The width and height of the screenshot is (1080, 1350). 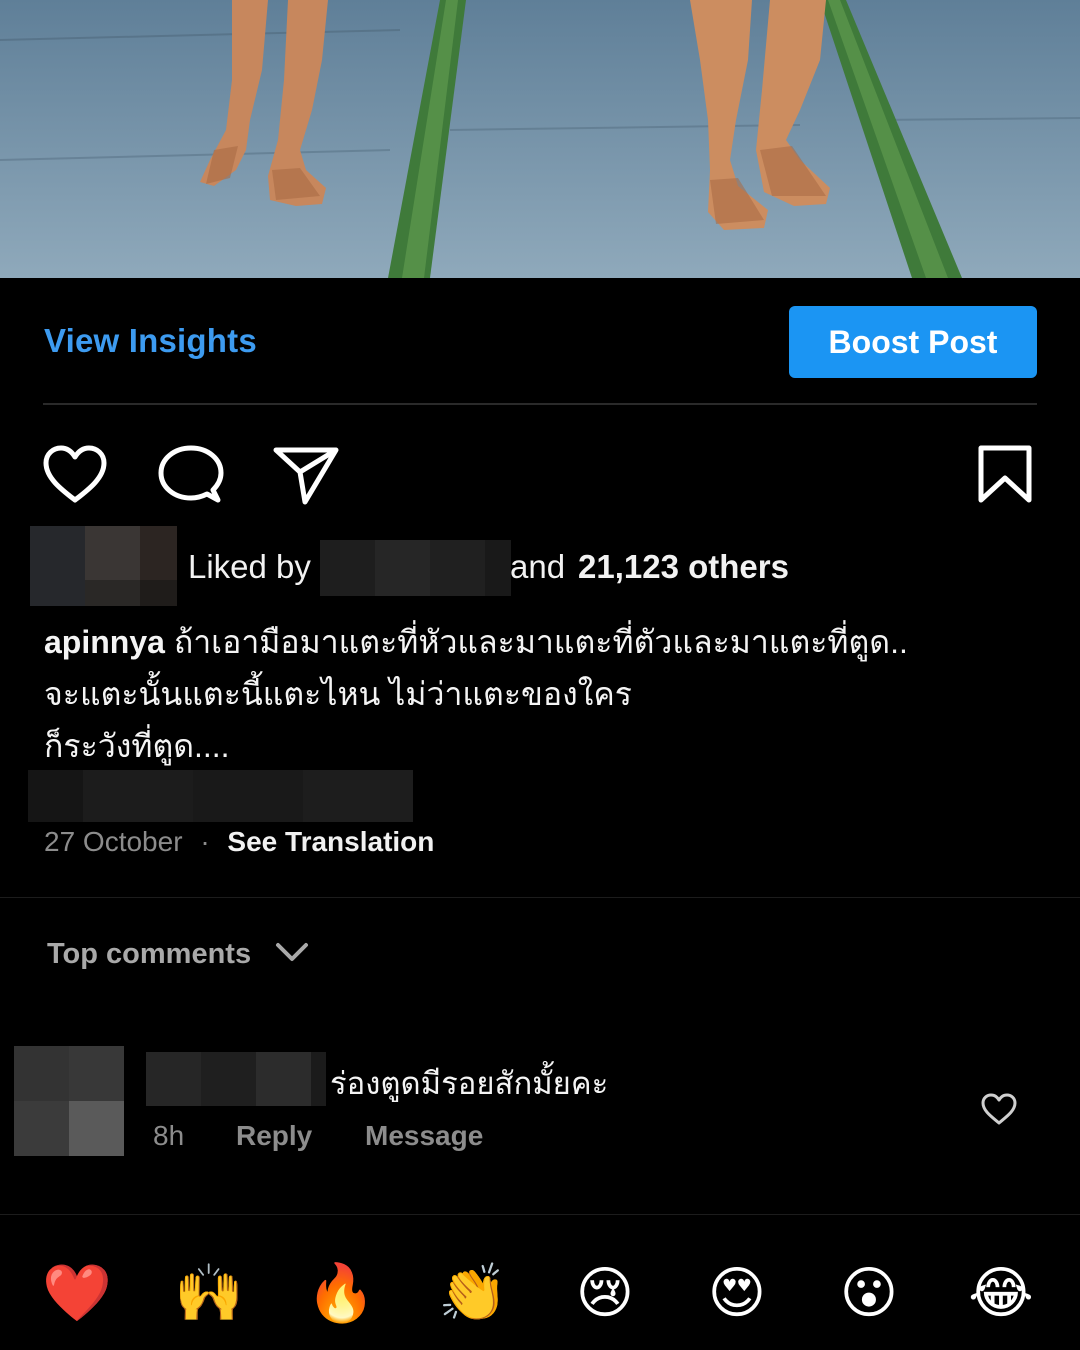 I want to click on post-date: 27 October, so click(x=113, y=841).